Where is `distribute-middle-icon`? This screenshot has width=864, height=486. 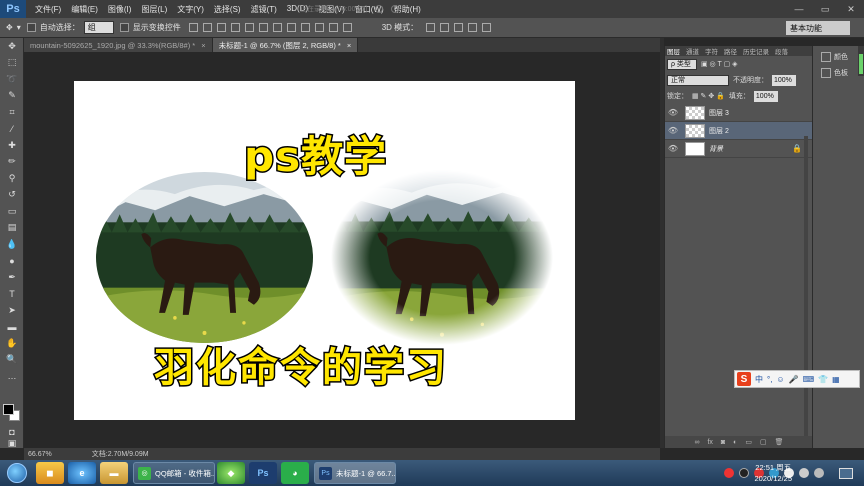 distribute-middle-icon is located at coordinates (291, 27).